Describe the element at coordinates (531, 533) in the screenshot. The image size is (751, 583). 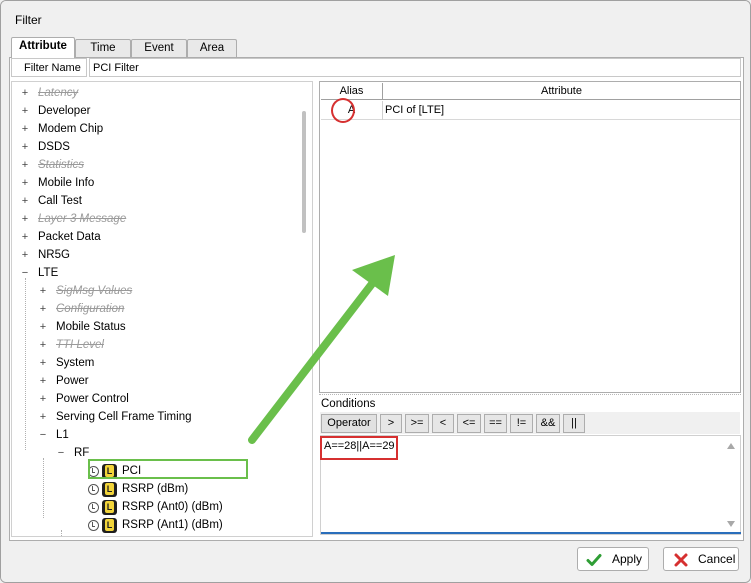
I see `editor-focus-underline` at that location.